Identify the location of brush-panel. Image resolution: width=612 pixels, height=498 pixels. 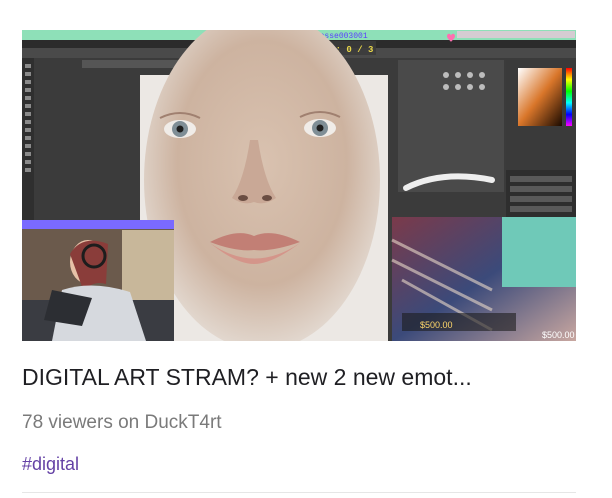
(451, 126).